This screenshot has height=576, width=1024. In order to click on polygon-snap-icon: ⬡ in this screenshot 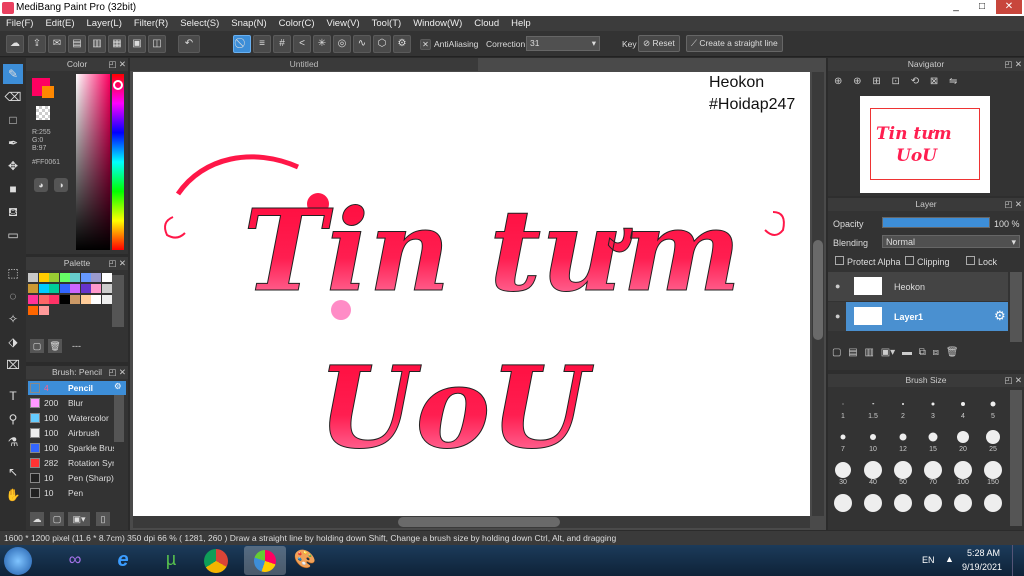, I will do `click(382, 44)`.